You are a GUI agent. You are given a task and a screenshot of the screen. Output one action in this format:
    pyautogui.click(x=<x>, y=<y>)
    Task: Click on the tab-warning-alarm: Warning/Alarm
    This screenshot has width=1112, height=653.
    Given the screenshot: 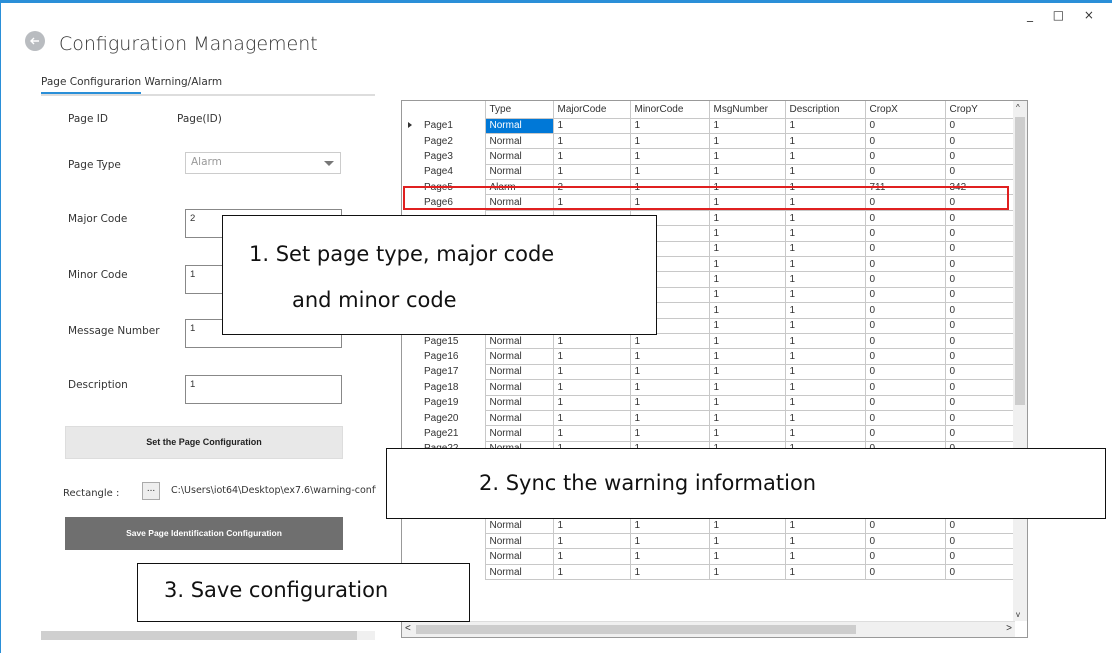 What is the action you would take?
    pyautogui.click(x=184, y=84)
    